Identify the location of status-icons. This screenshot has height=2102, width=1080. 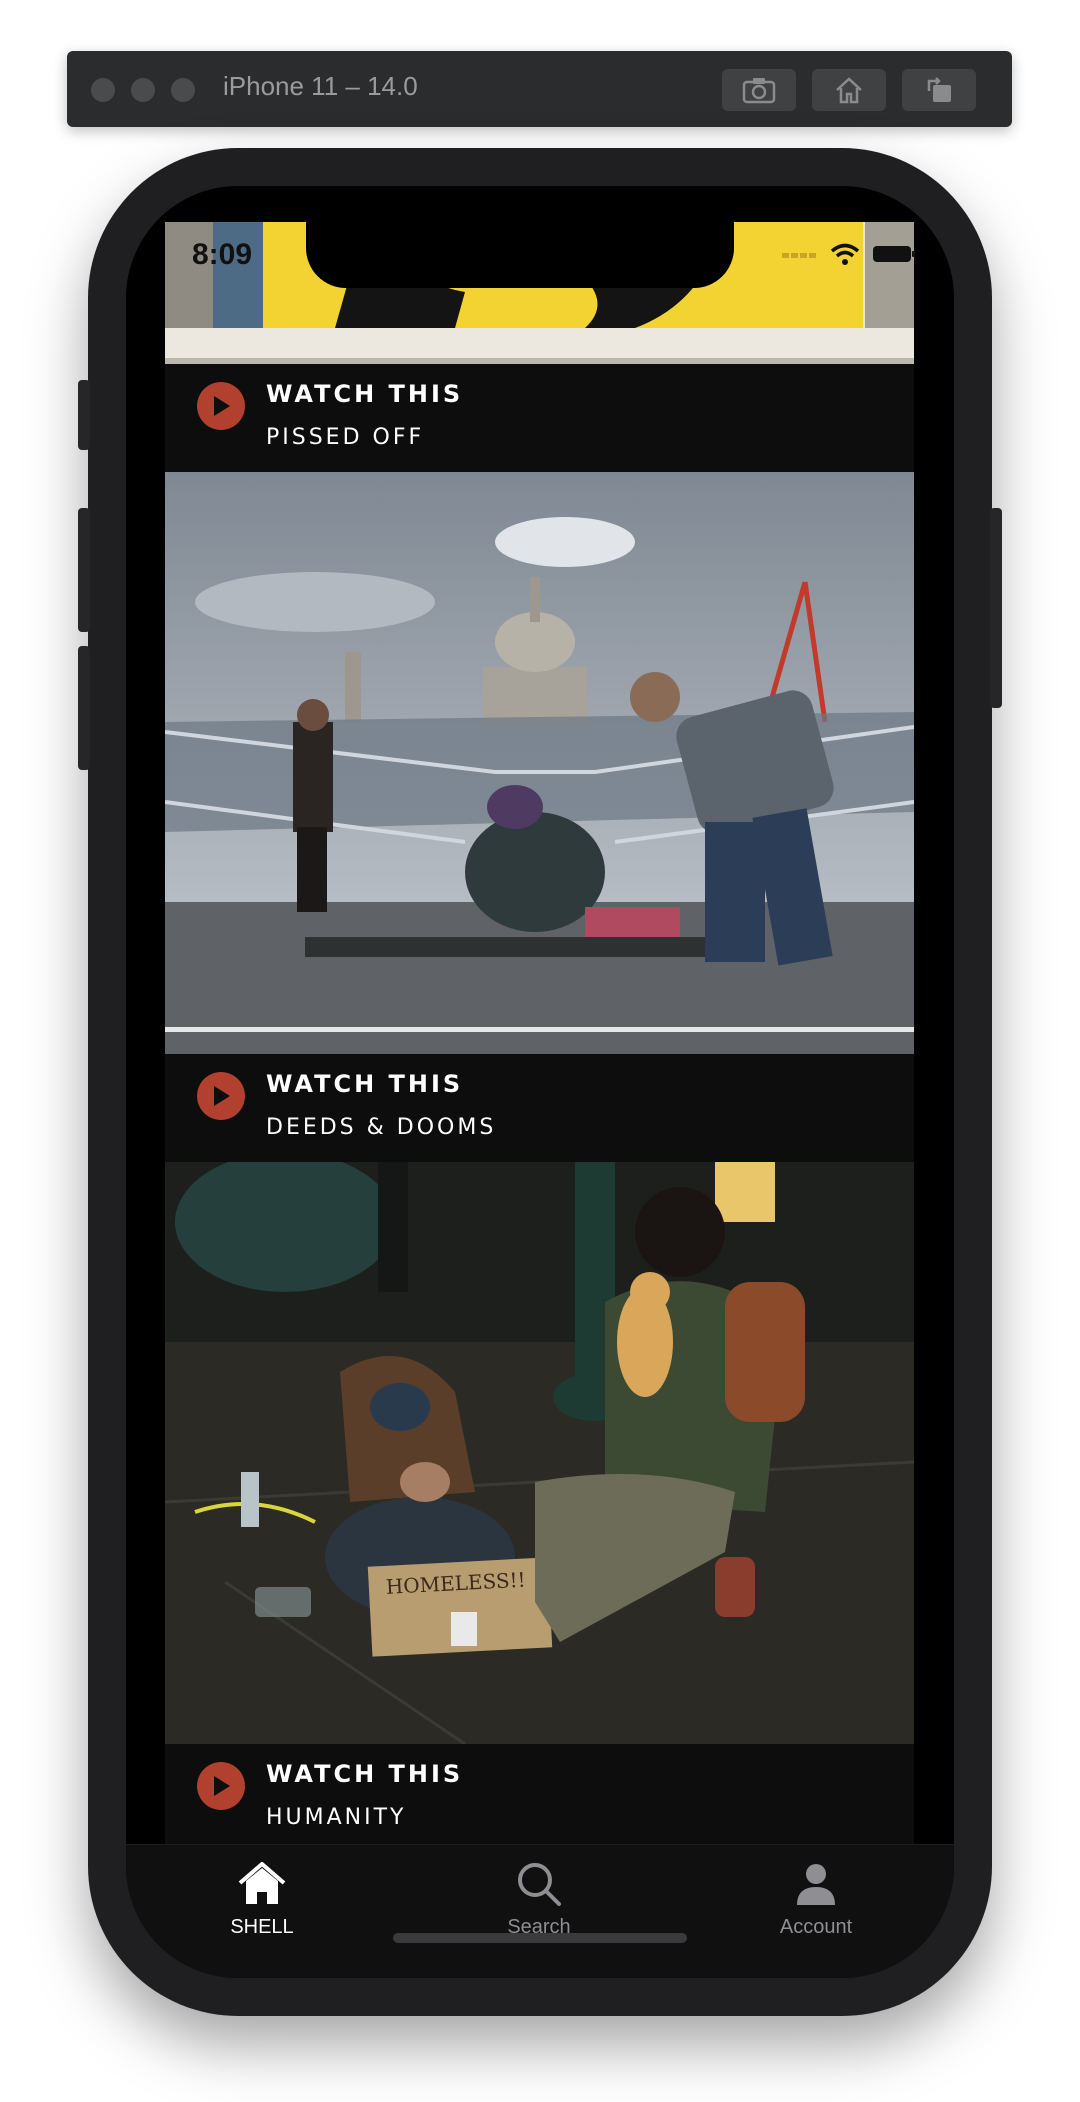
(849, 254).